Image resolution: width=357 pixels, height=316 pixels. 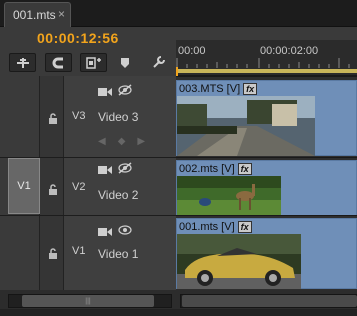 I want to click on header-scrollbar-thumb: |||, so click(x=88, y=301).